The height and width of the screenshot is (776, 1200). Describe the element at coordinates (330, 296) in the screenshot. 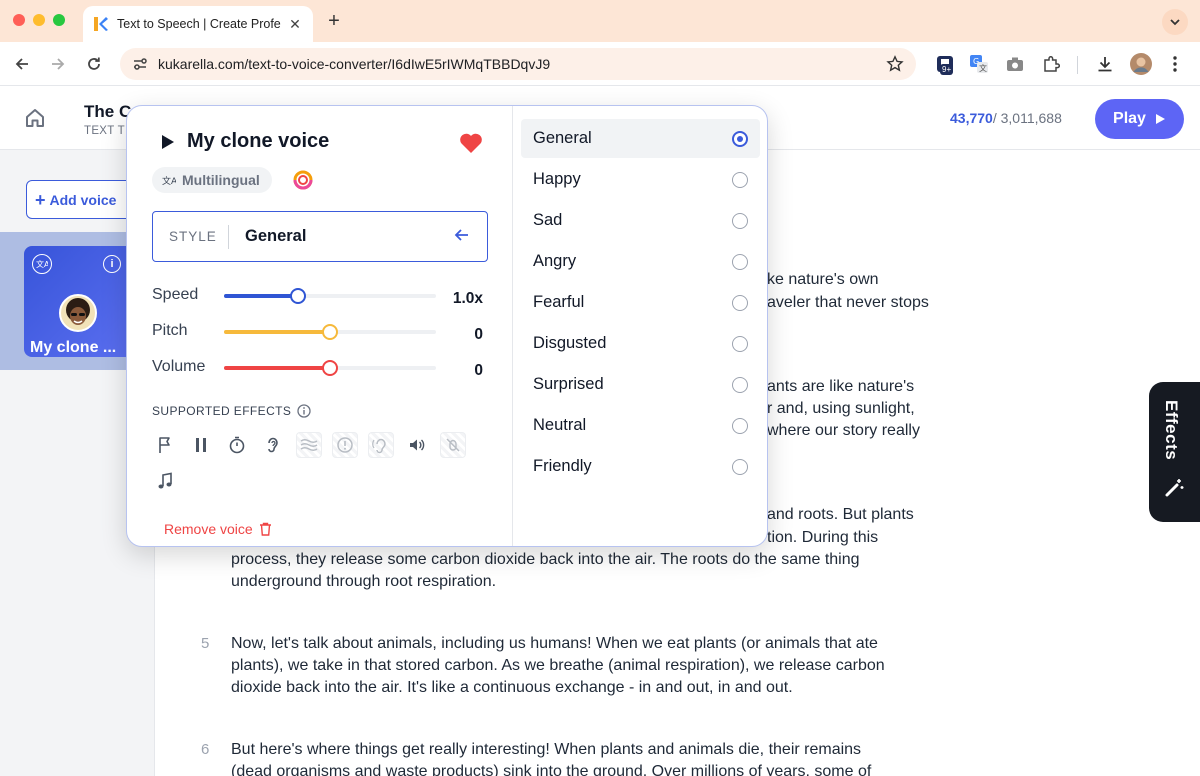

I see `speed-slider` at that location.